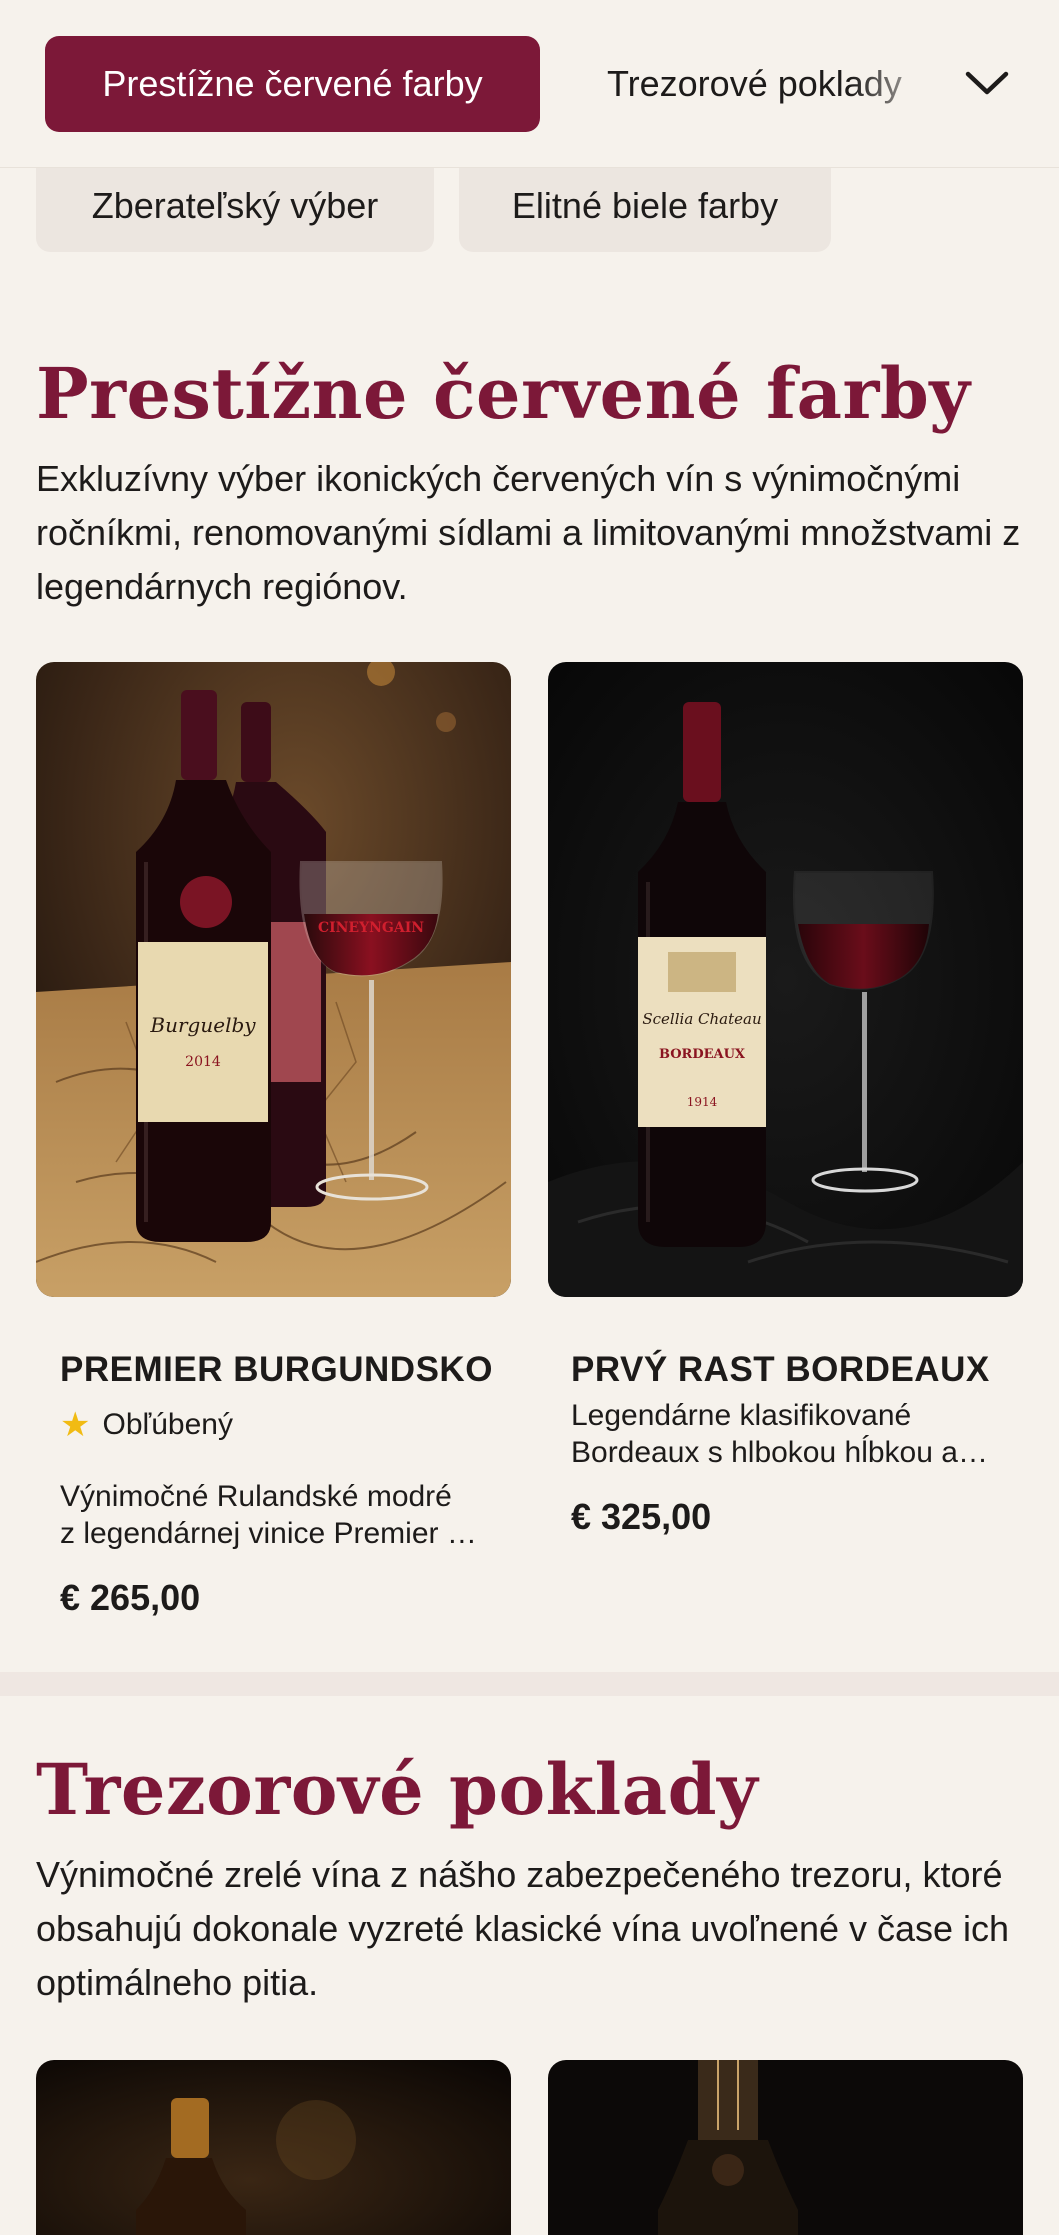  I want to click on badge-label: Obľúbený, so click(167, 1424).